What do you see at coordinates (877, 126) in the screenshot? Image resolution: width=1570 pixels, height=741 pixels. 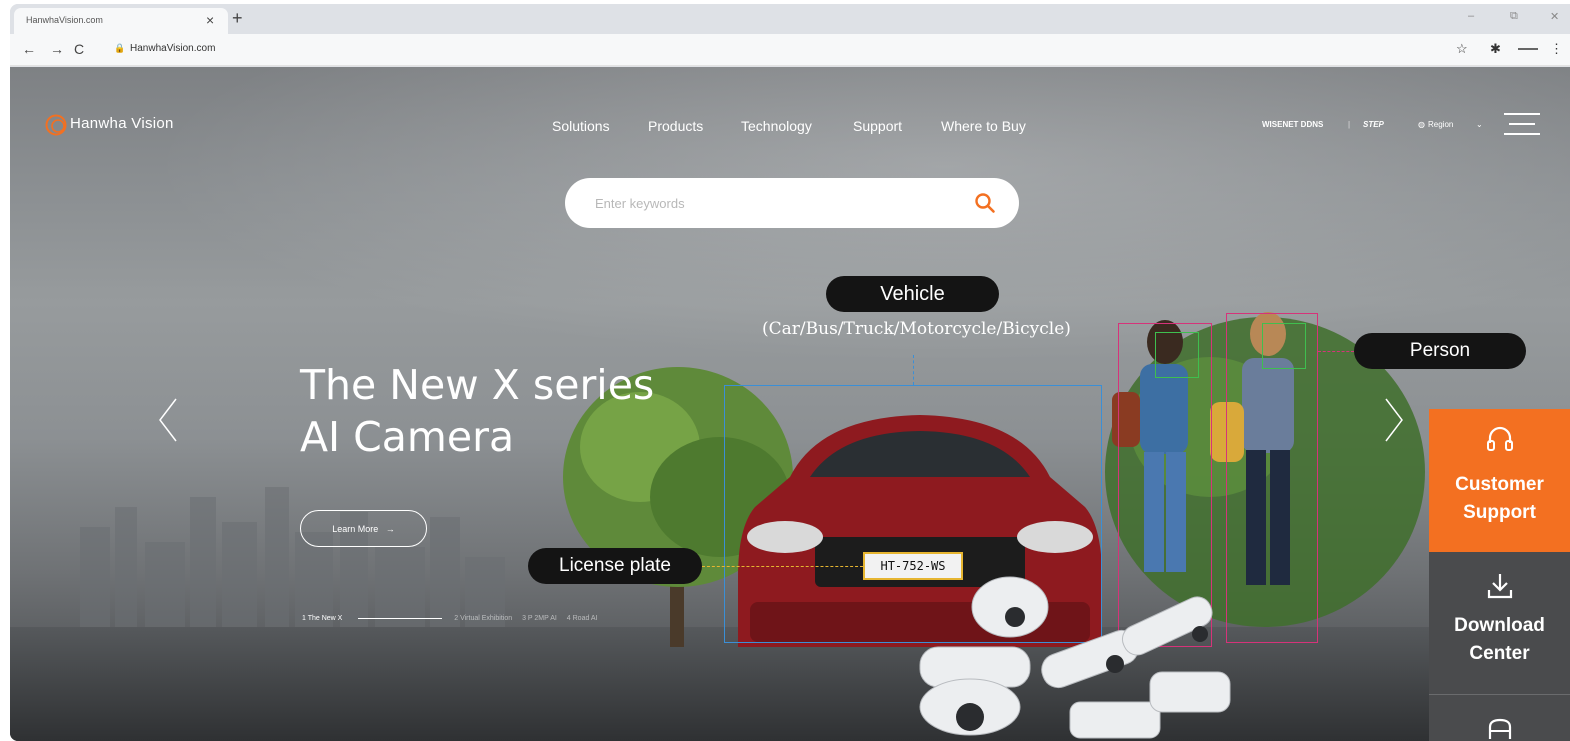 I see `nav-support: Support` at bounding box center [877, 126].